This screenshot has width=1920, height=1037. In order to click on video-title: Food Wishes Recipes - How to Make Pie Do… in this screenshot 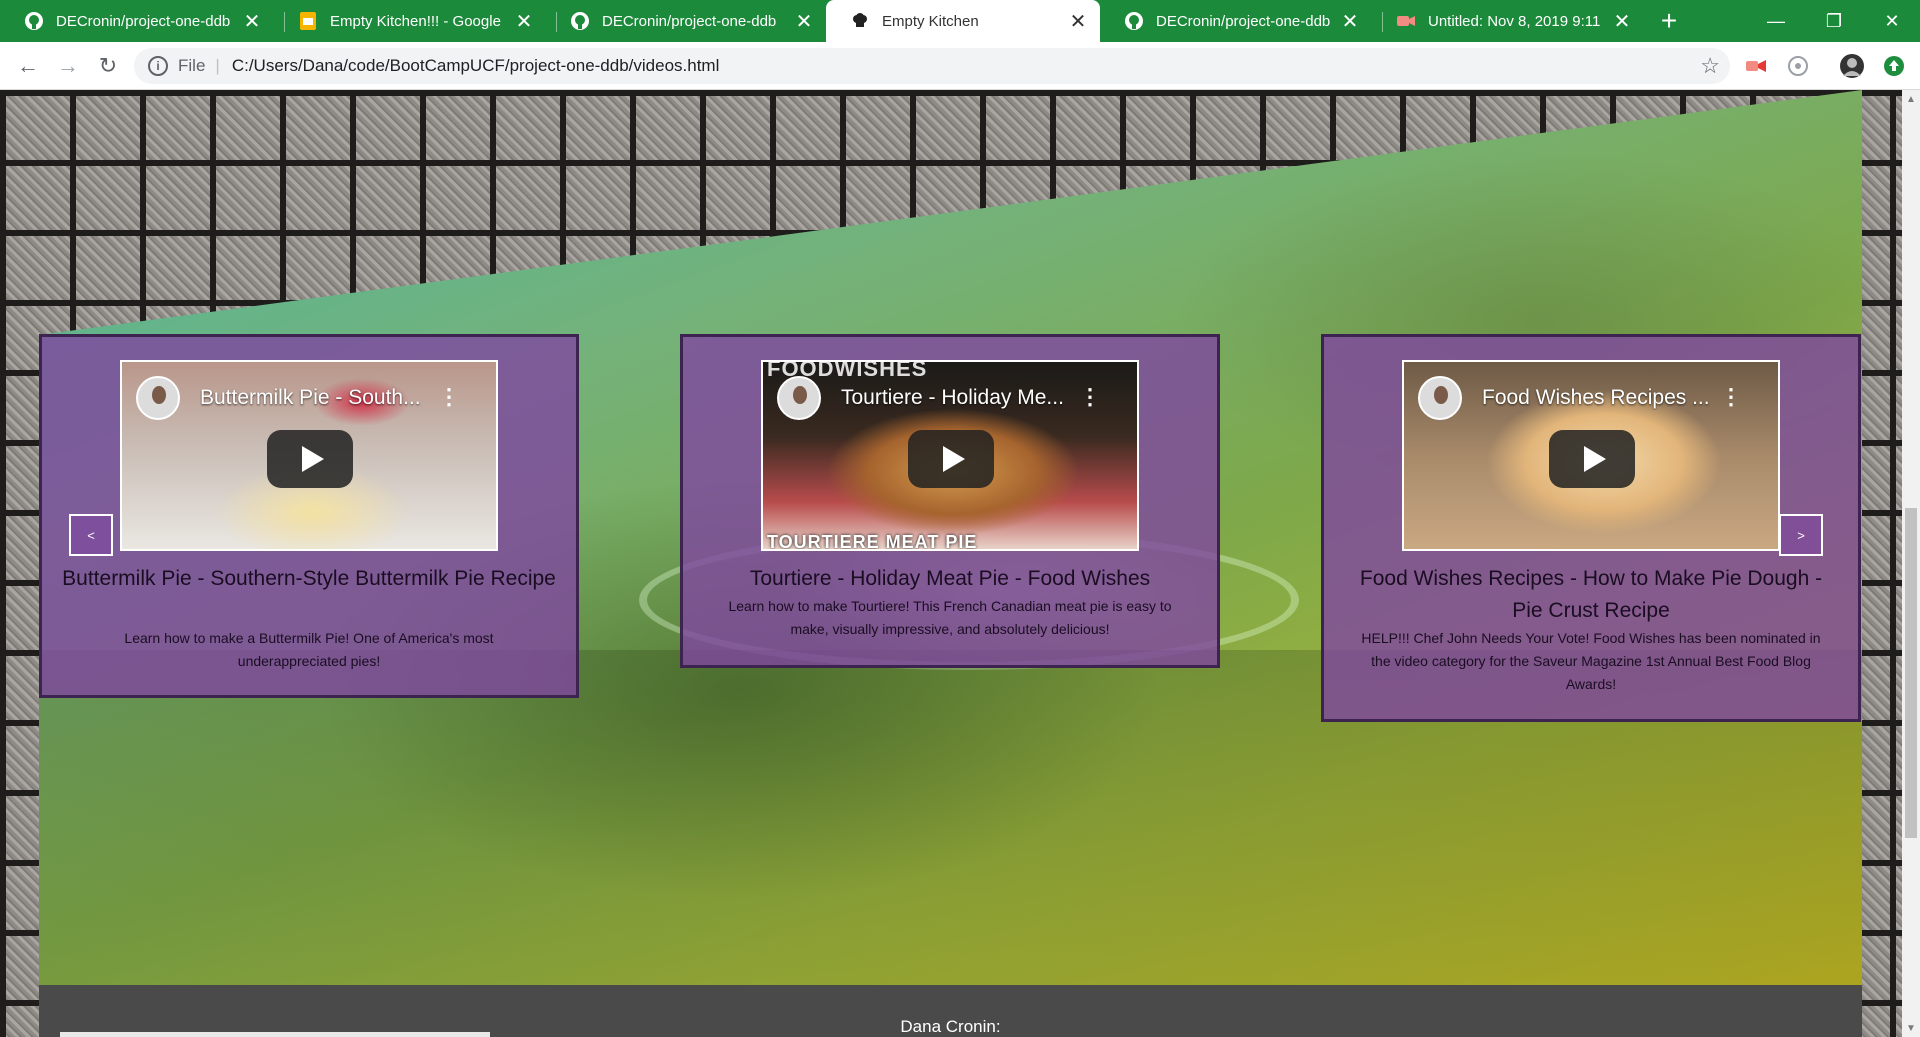, I will do `click(1591, 594)`.